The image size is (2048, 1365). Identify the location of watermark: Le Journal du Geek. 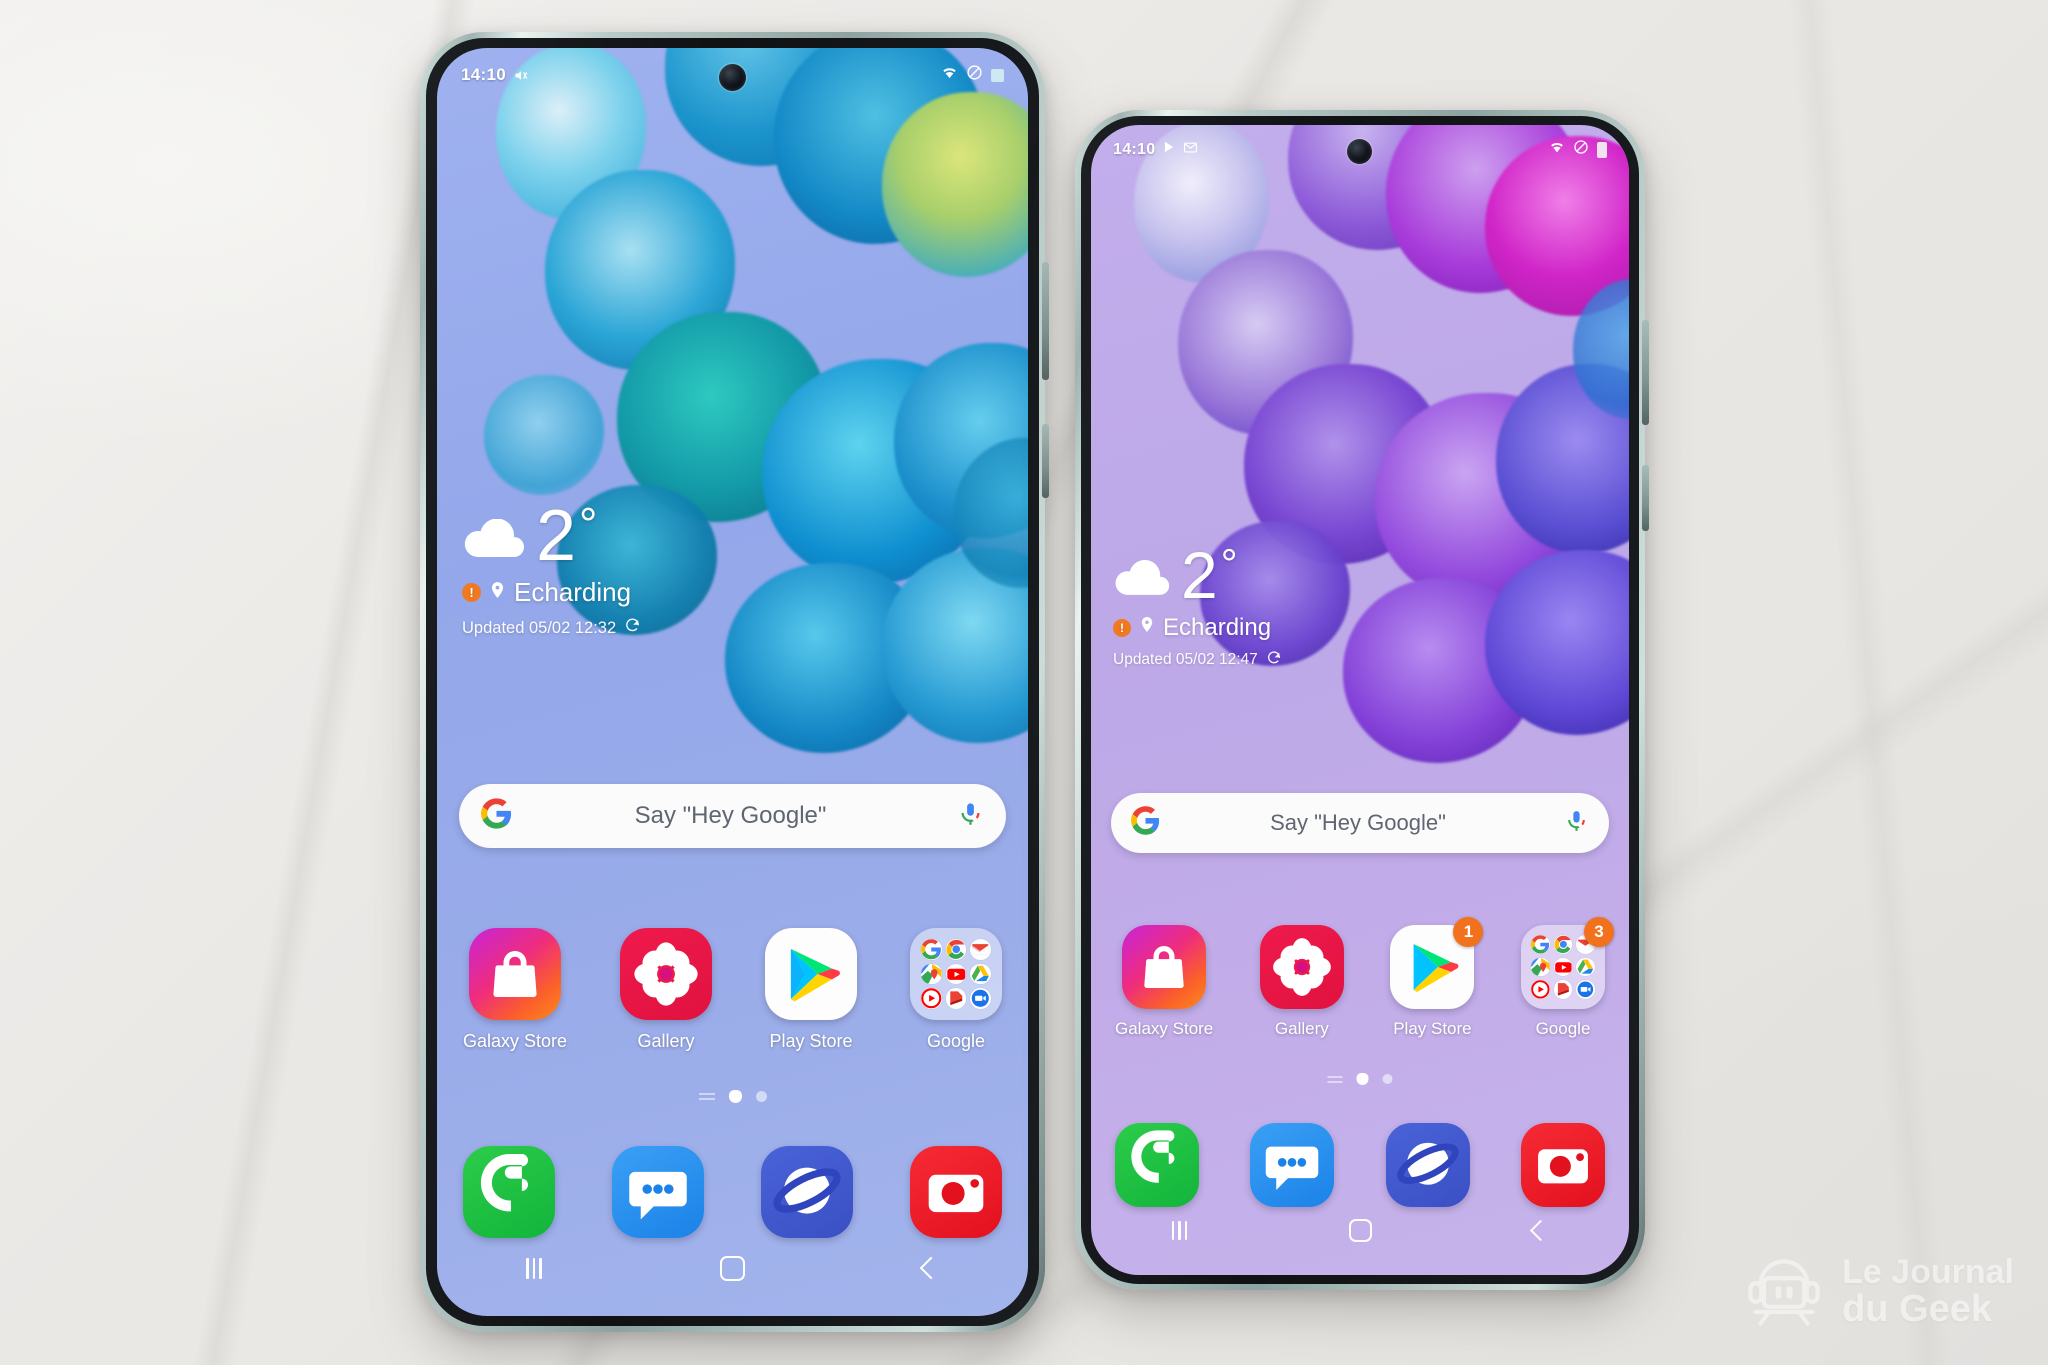
(1878, 1292).